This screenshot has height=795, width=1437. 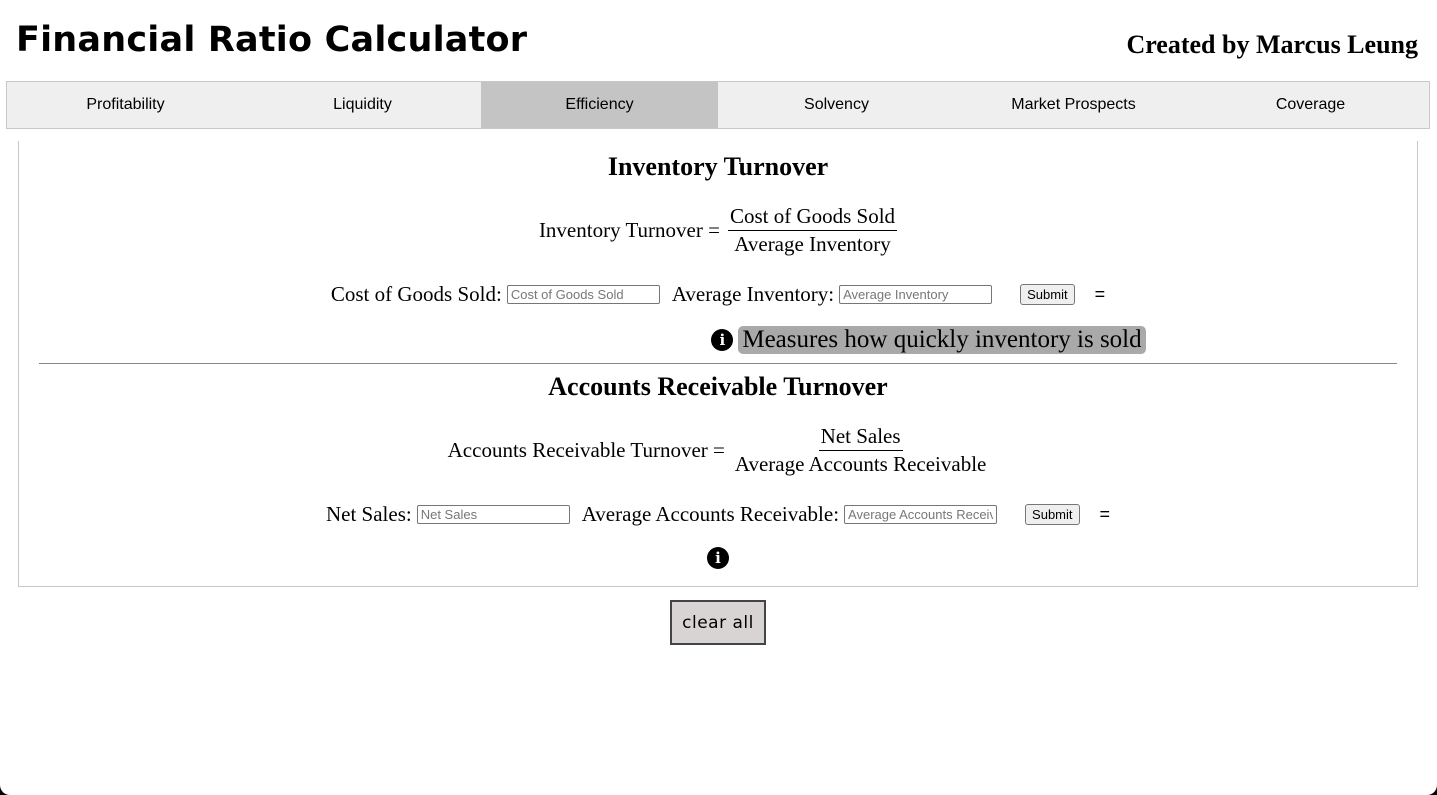 I want to click on info-tooltip: Measures how quickly inventory is sold, so click(x=942, y=340).